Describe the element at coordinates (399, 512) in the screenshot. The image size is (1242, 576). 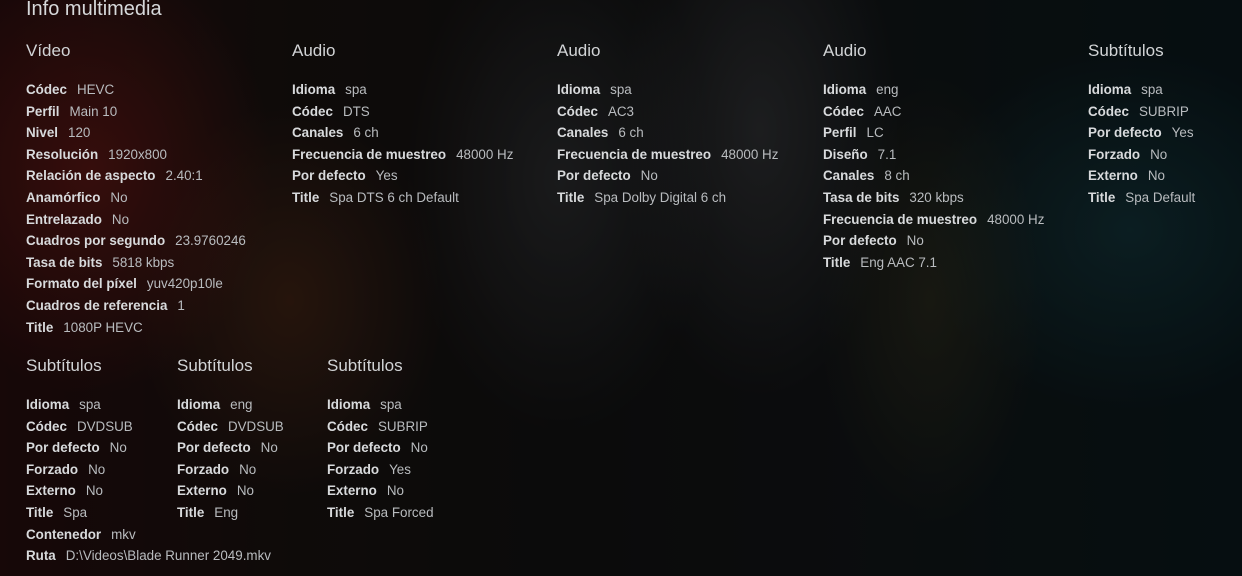
I see `property-value: Spa Forced` at that location.